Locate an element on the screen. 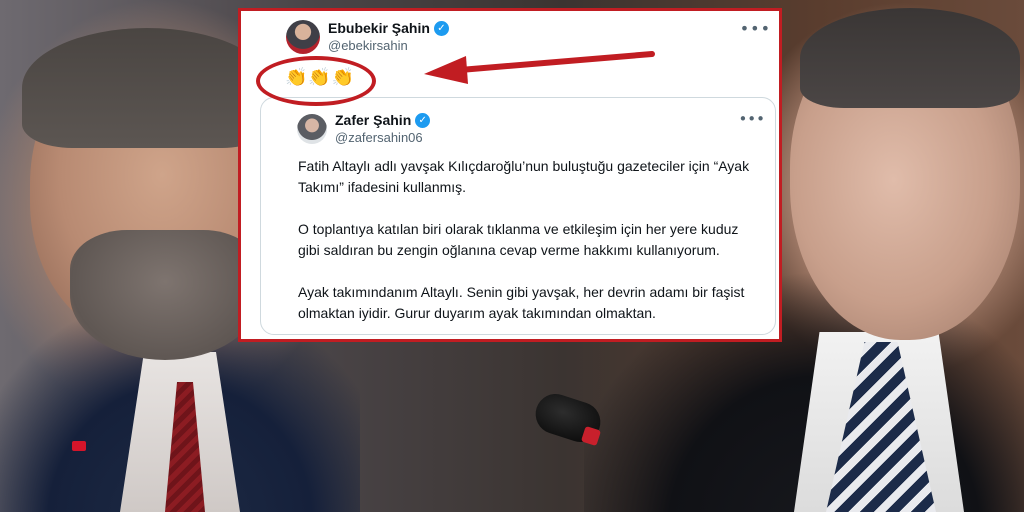 Image resolution: width=1024 pixels, height=512 pixels. left-person-beard is located at coordinates (165, 295).